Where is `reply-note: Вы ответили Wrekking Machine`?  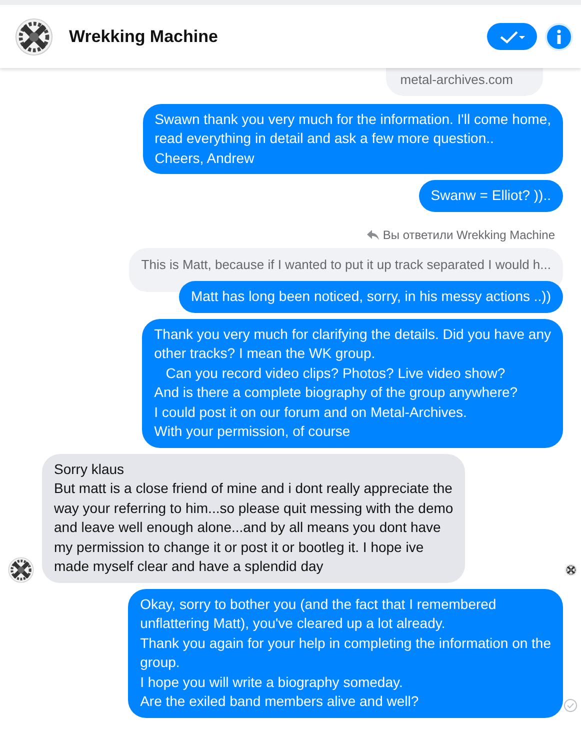
reply-note: Вы ответили Wrekking Machine is located at coordinates (468, 235).